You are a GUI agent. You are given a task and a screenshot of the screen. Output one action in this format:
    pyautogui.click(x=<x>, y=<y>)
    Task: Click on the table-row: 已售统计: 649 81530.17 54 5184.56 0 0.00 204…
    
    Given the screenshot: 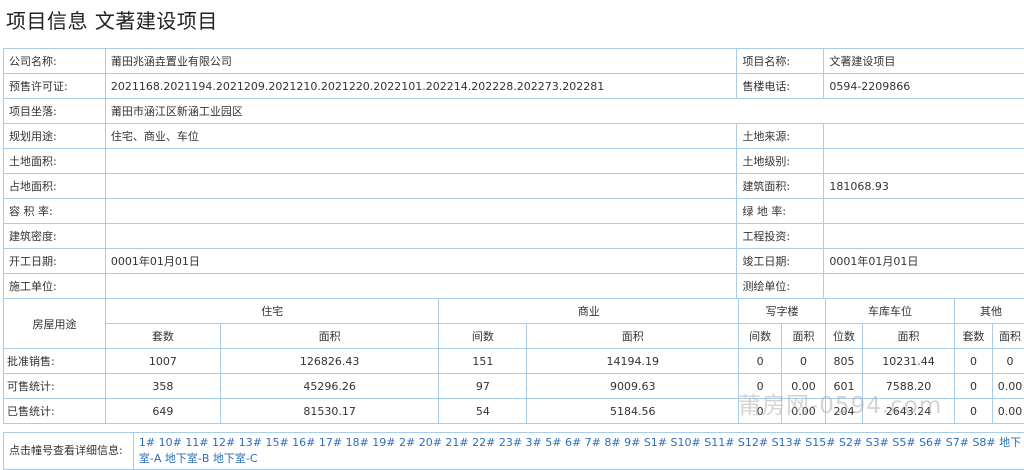 What is the action you would take?
    pyautogui.click(x=514, y=411)
    